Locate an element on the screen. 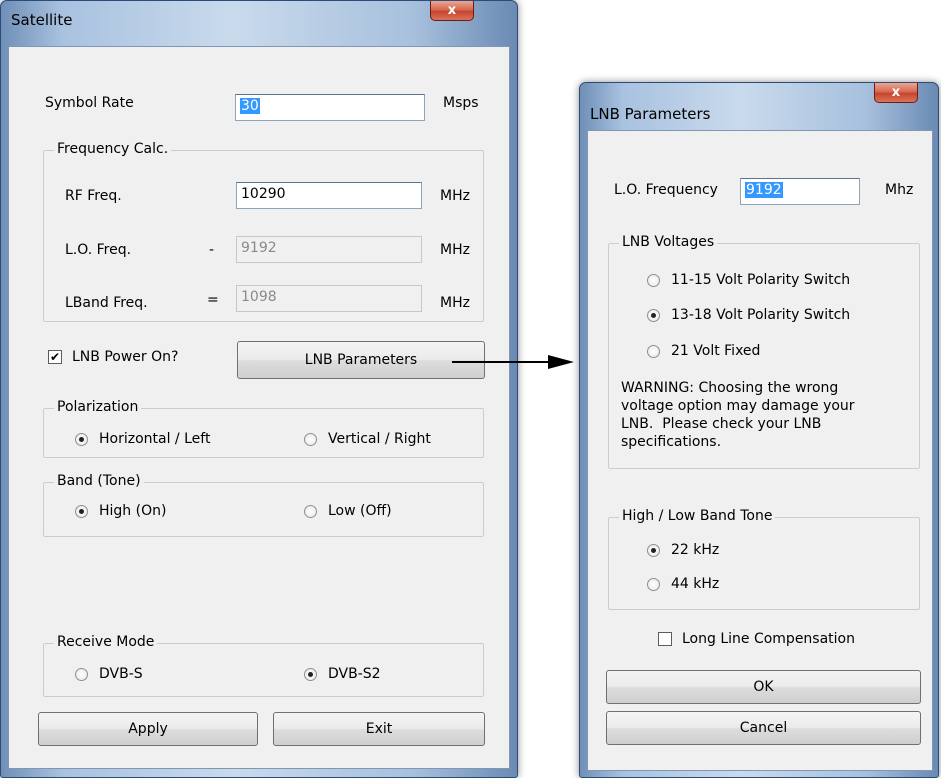 The image size is (941, 778). radio-dot-high-on is located at coordinates (81, 511).